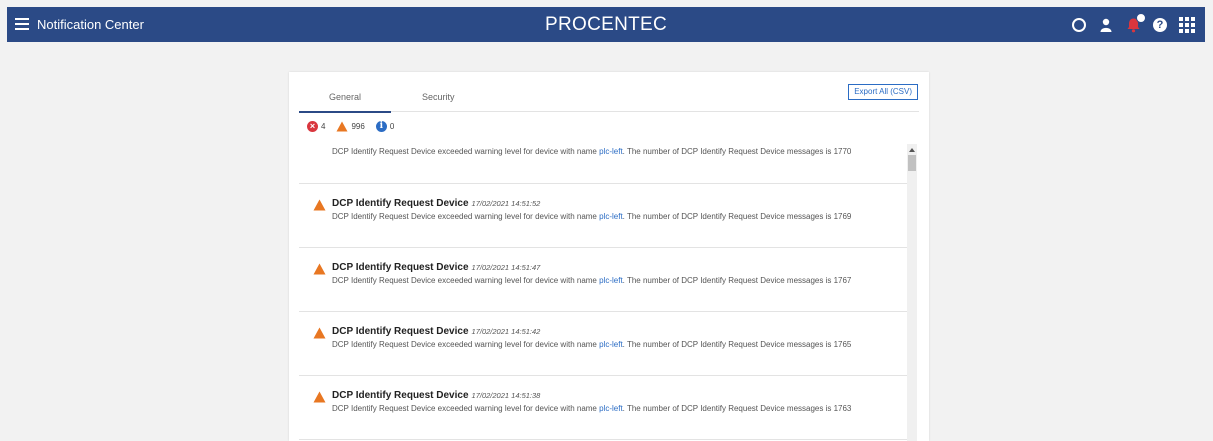 The image size is (1213, 441). What do you see at coordinates (381, 126) in the screenshot?
I see `info-icon: i` at bounding box center [381, 126].